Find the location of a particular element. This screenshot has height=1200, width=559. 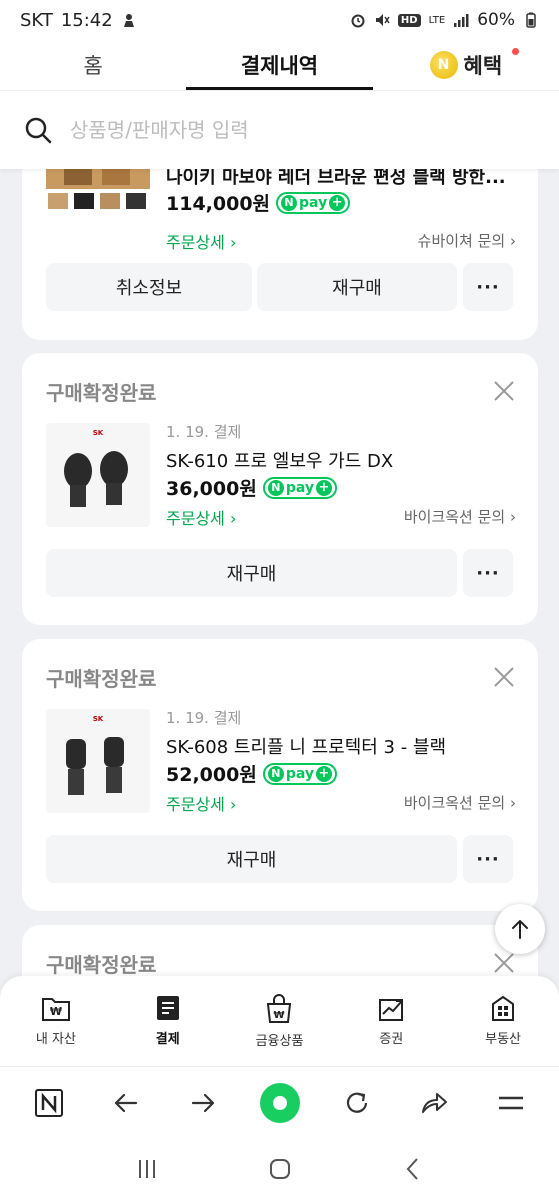

product-thumbnail is located at coordinates (98, 191).